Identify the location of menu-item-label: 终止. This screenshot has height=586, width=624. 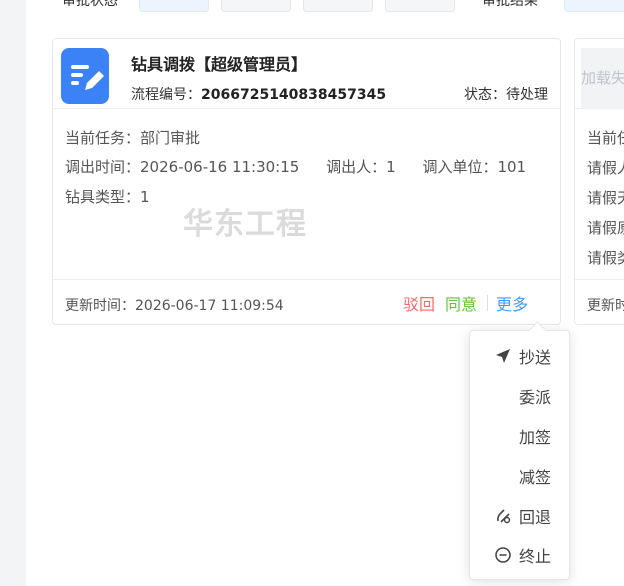
(534, 556).